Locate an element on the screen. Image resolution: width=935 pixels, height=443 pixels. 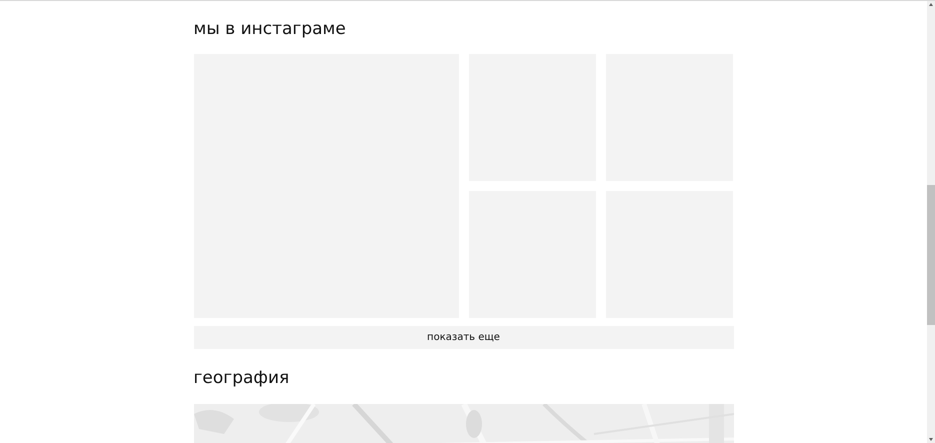
section-title: мы в инстаграме is located at coordinates (270, 29).